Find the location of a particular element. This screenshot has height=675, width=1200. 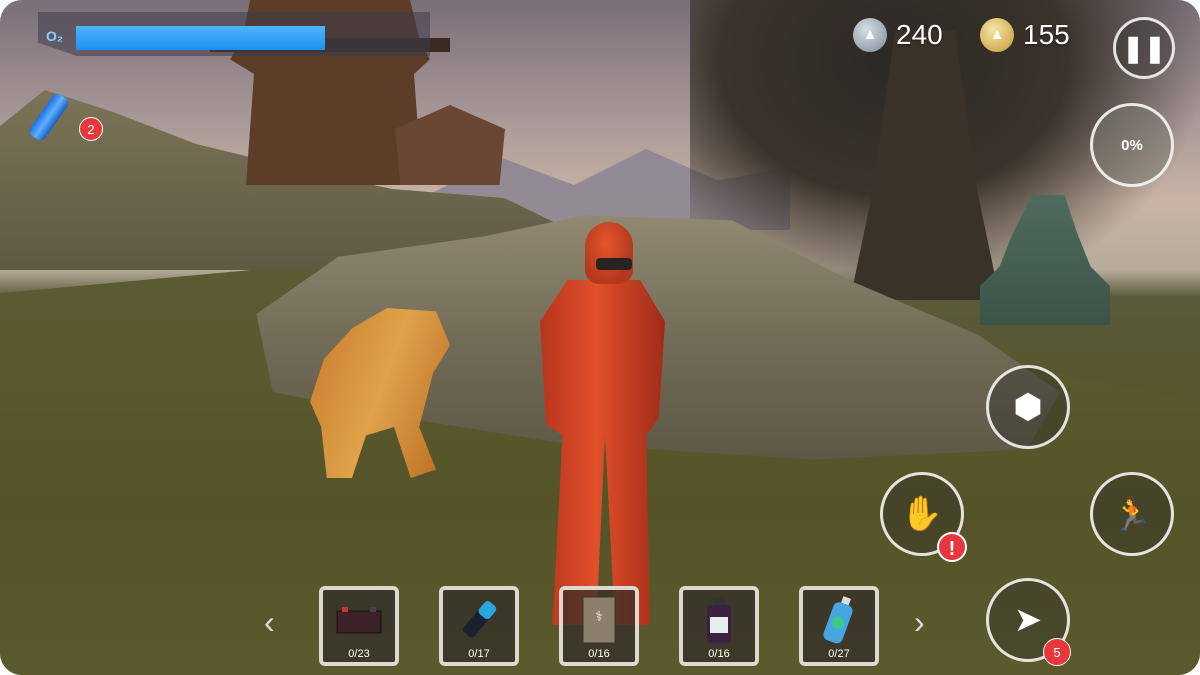

navigation-count-badge: 5 is located at coordinates (1057, 652).